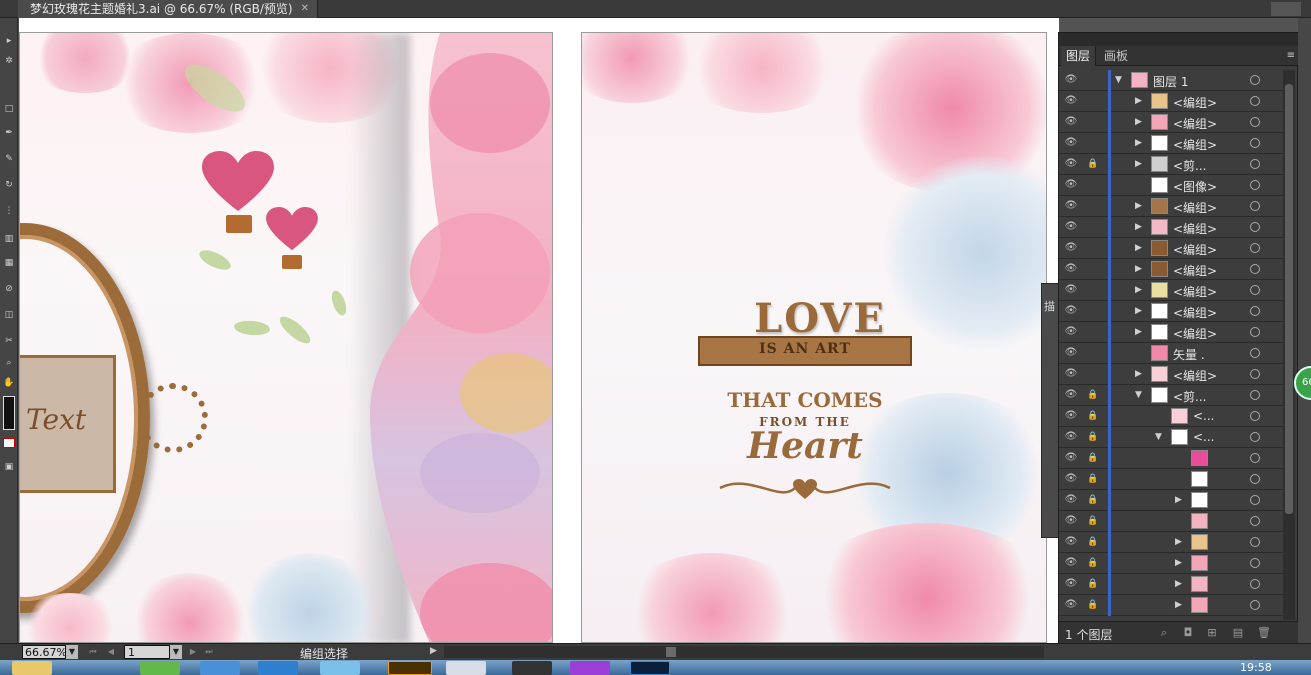 This screenshot has width=1311, height=675. I want to click on blend-tool-icon: ◫, so click(9, 315).